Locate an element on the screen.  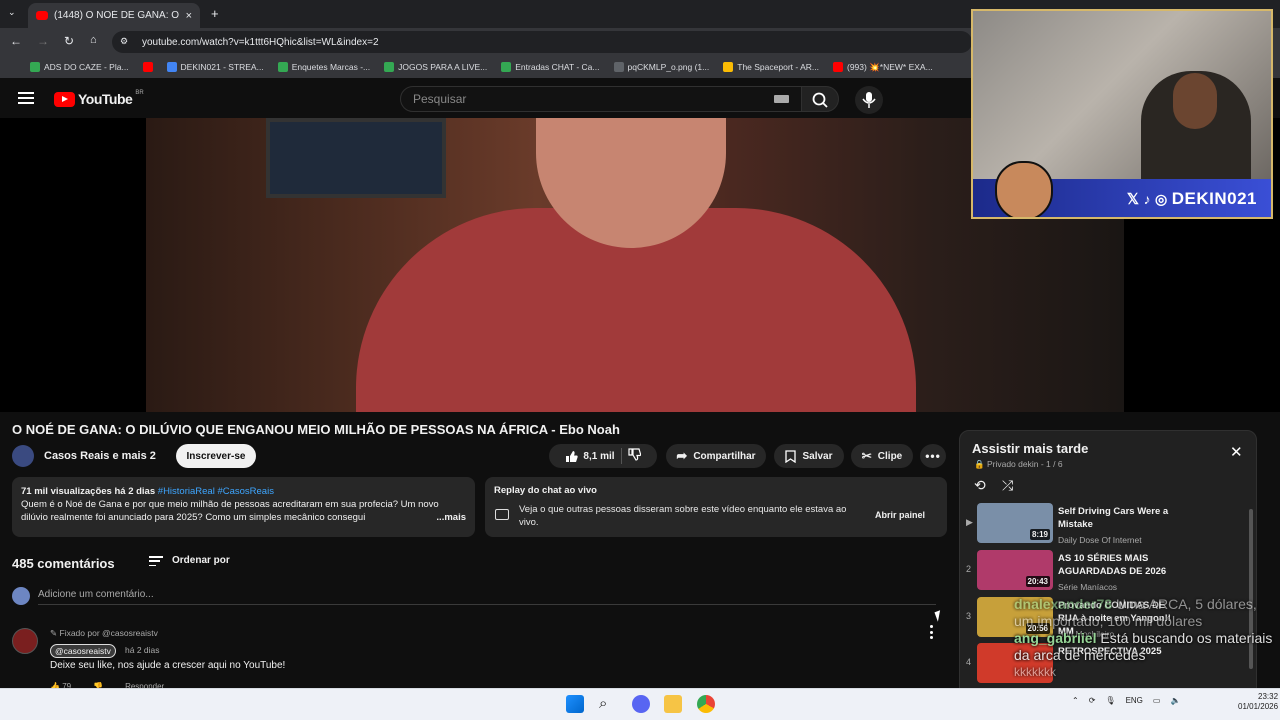
video-duration: 20:43 is located at coordinates (1037, 581).